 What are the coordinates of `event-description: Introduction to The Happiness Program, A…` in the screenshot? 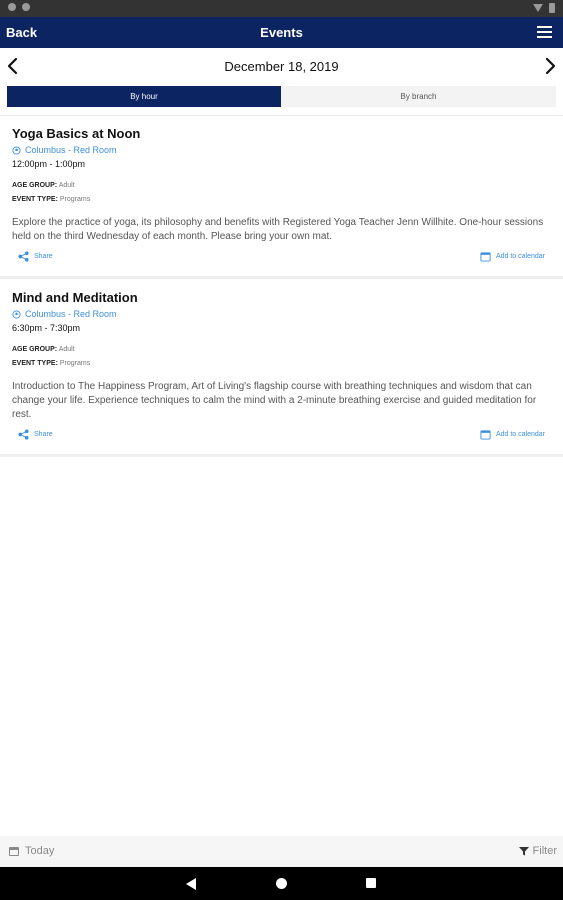 It's located at (274, 400).